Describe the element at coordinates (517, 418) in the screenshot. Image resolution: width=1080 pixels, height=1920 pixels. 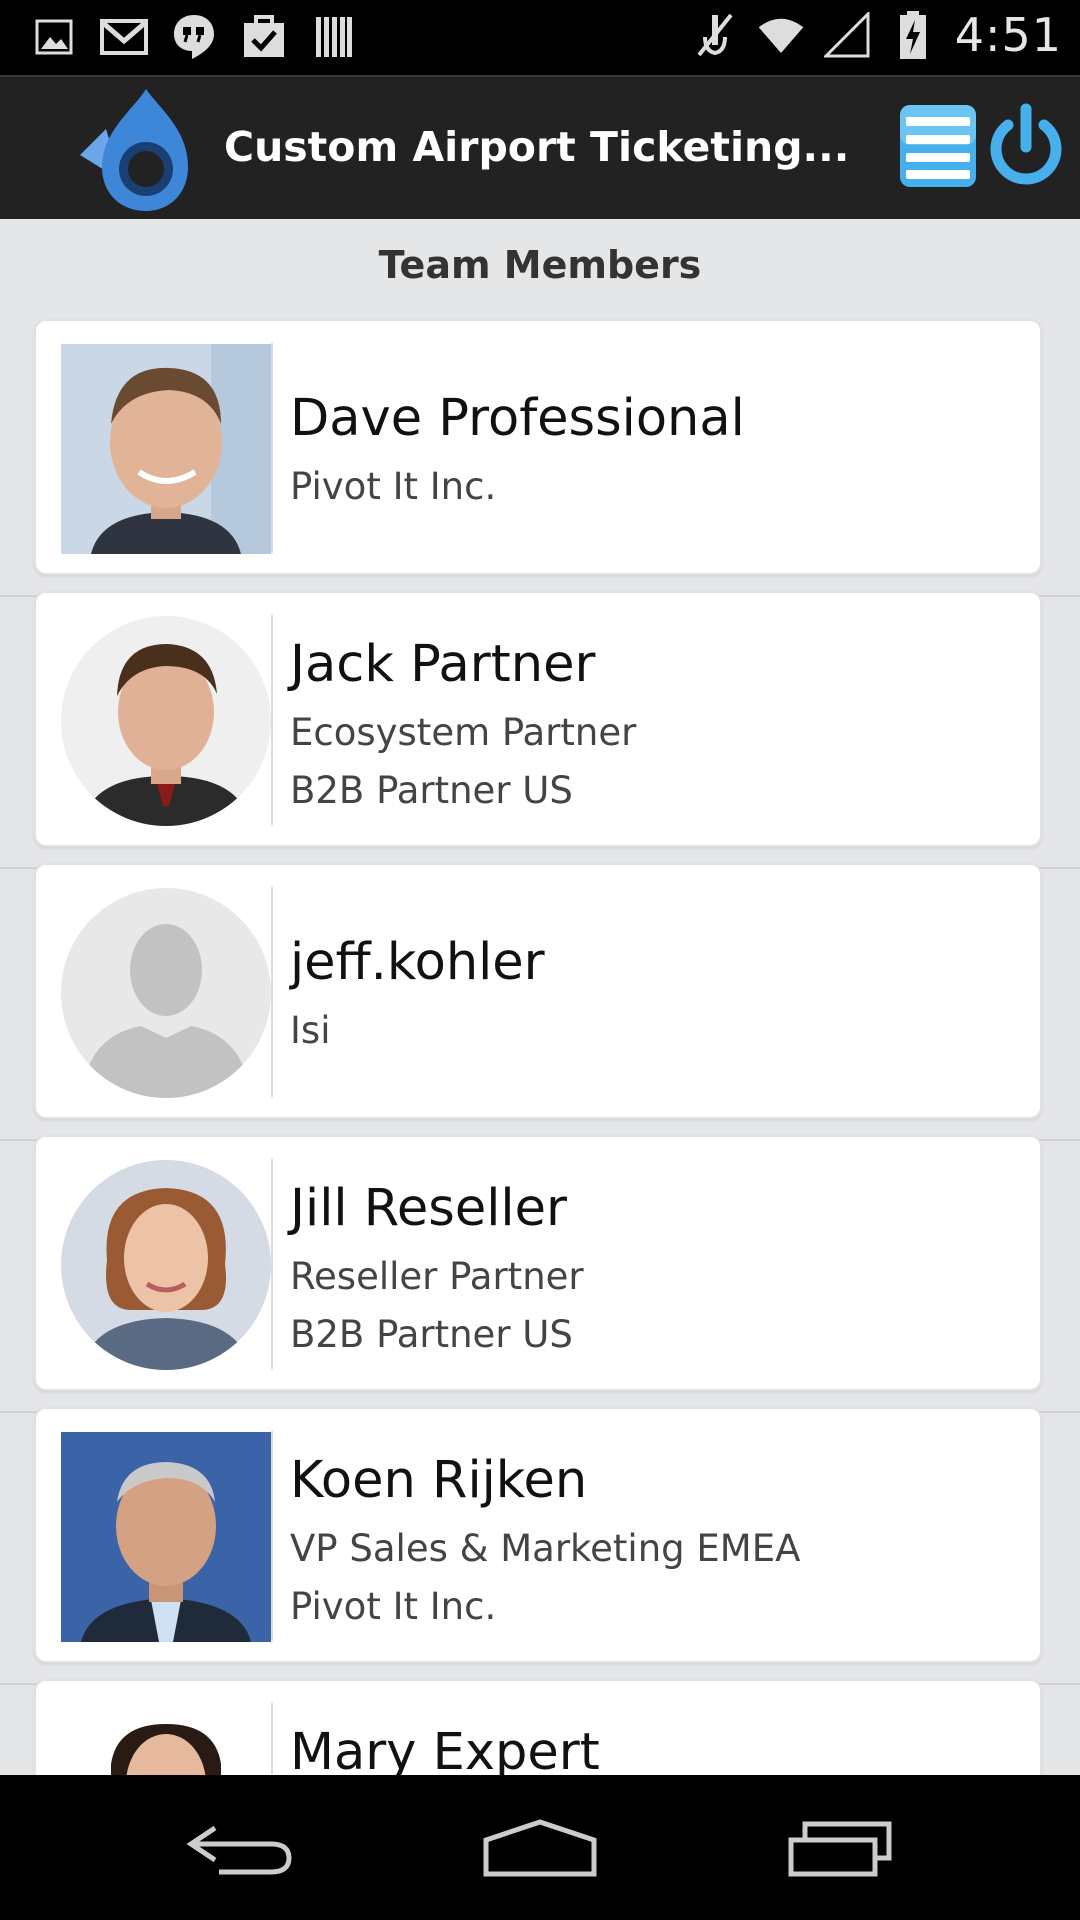
I see `member-name: Dave Professional` at that location.